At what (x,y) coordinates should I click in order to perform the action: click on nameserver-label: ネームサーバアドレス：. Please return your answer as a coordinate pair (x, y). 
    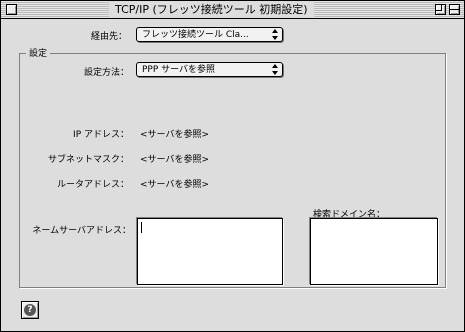
    Looking at the image, I should click on (81, 231).